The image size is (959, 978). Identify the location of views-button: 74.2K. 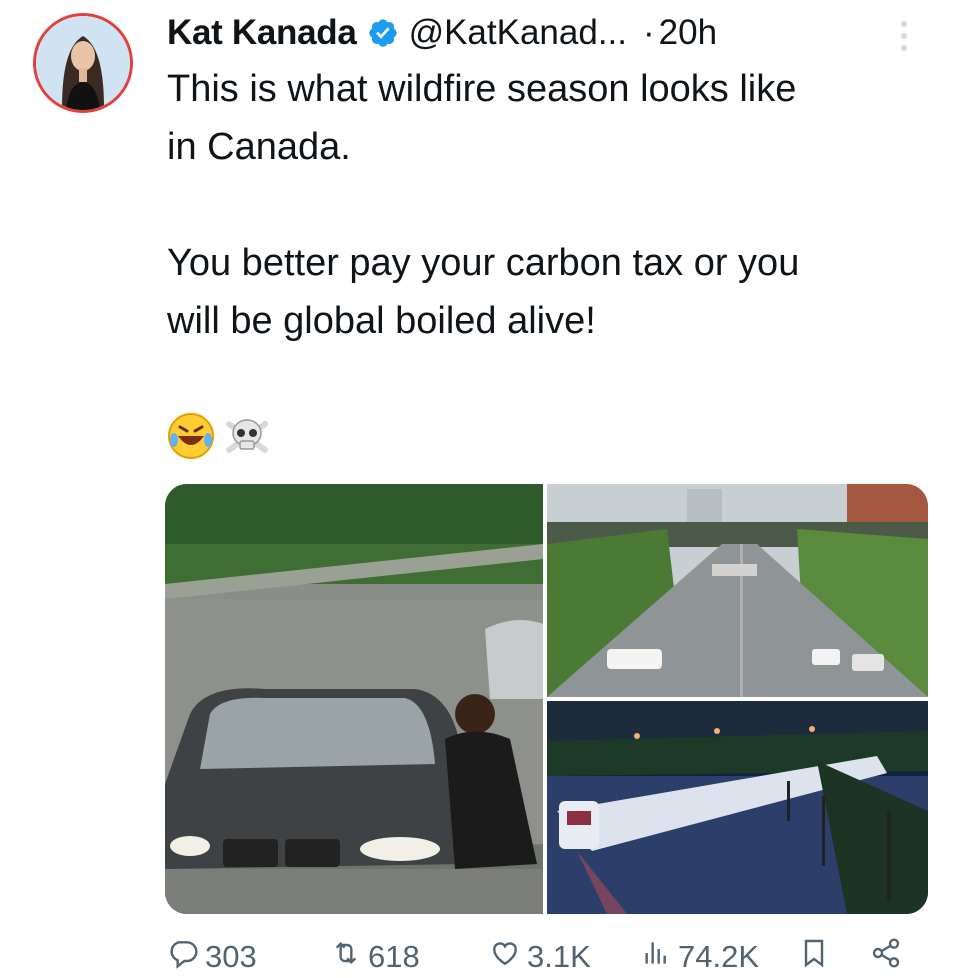
(699, 957).